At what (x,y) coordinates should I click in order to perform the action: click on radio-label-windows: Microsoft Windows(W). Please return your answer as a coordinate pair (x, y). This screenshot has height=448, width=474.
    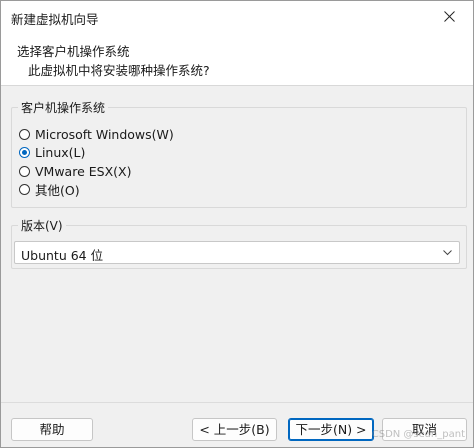
    Looking at the image, I should click on (104, 134).